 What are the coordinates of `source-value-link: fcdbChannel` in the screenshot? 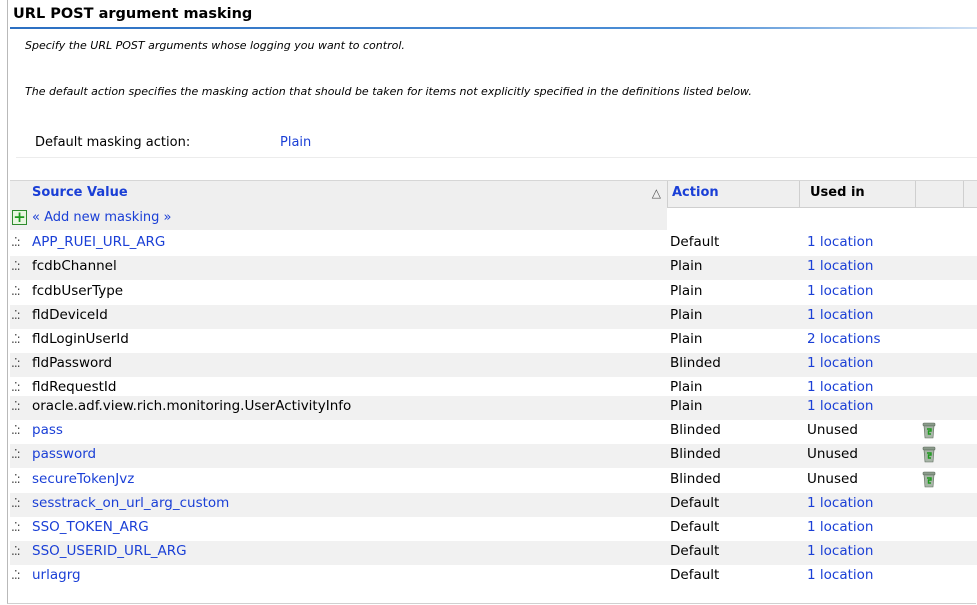 It's located at (74, 266).